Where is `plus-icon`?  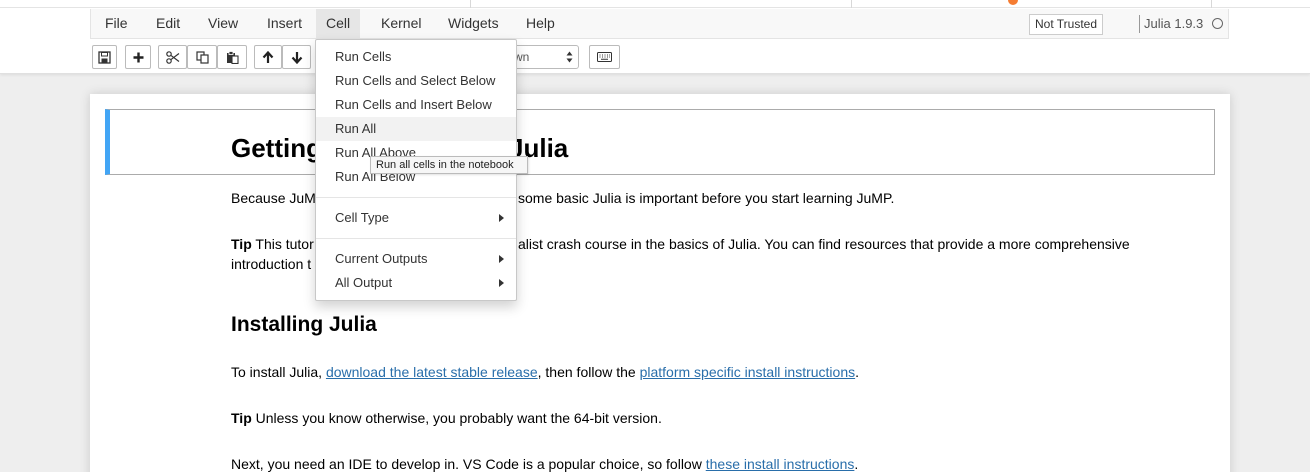 plus-icon is located at coordinates (138, 57).